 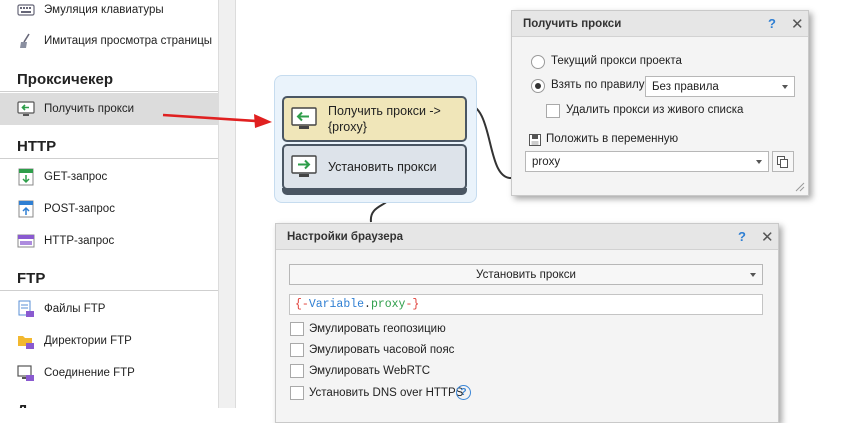 I want to click on copy-icon, so click(x=782, y=161).